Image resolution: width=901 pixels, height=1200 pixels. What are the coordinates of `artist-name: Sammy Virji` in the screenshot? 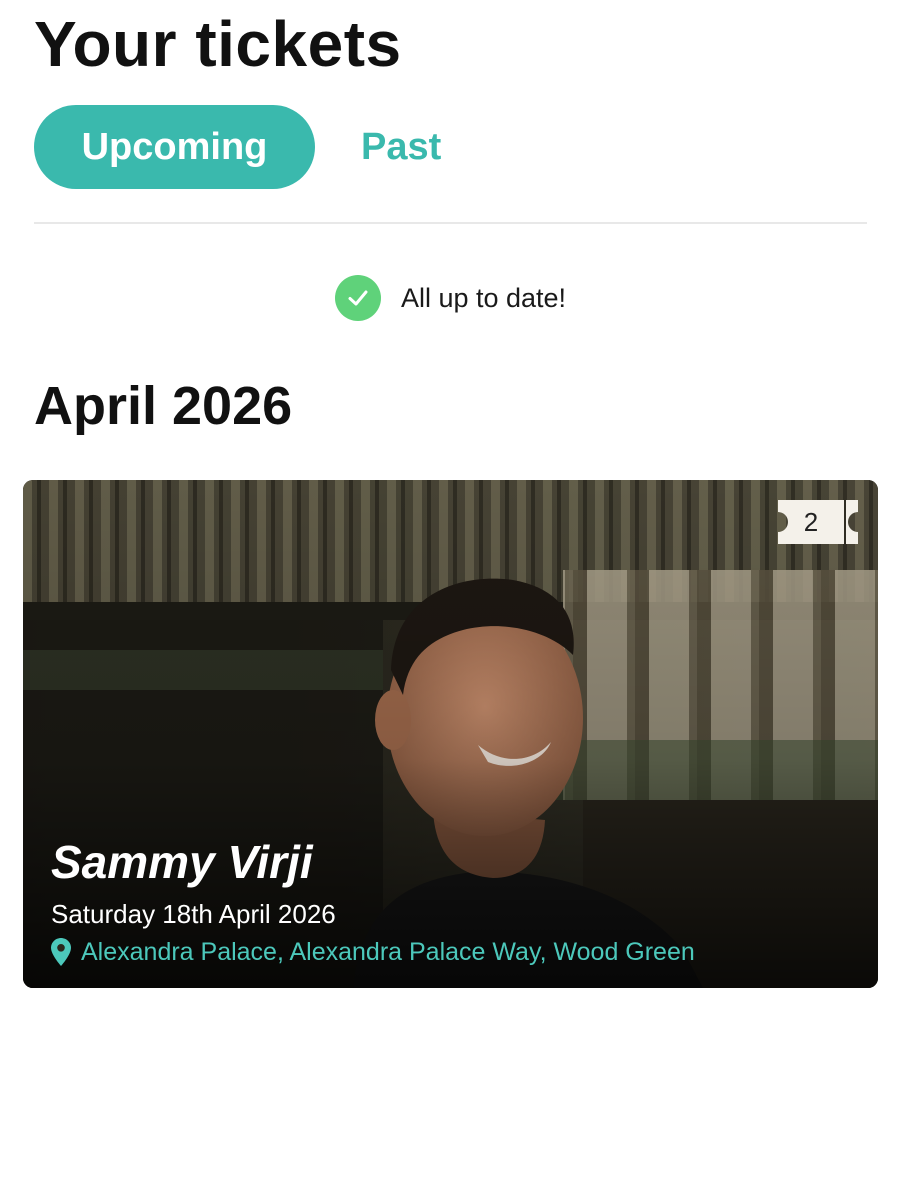 It's located at (182, 862).